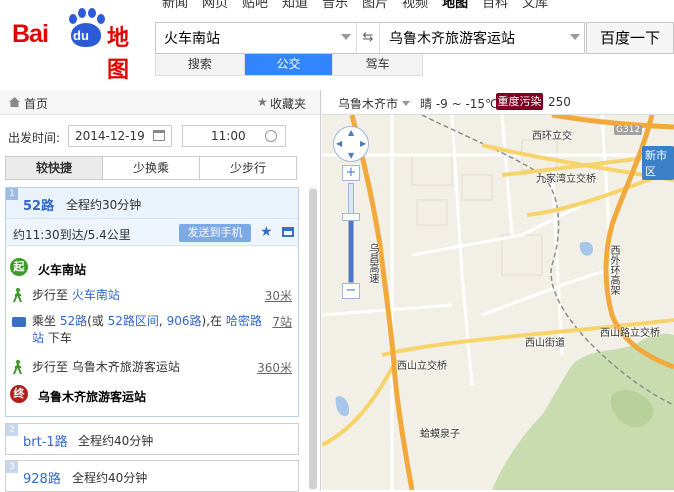 This screenshot has height=492, width=674. I want to click on origin-input: 火车南站, so click(192, 39).